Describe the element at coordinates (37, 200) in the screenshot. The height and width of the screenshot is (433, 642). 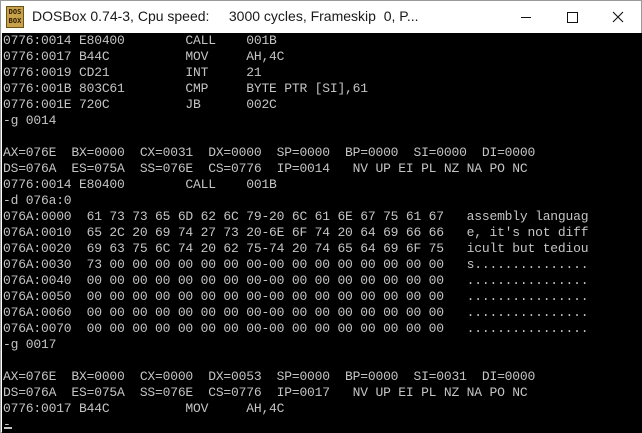
I see `console-line: -d 076a:0` at that location.